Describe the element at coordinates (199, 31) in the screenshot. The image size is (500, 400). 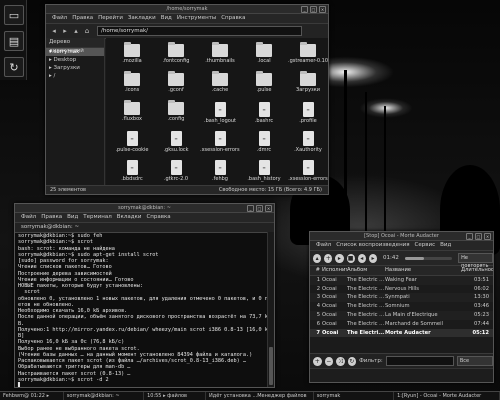
I see `path-input: /home/sorrymak/` at that location.